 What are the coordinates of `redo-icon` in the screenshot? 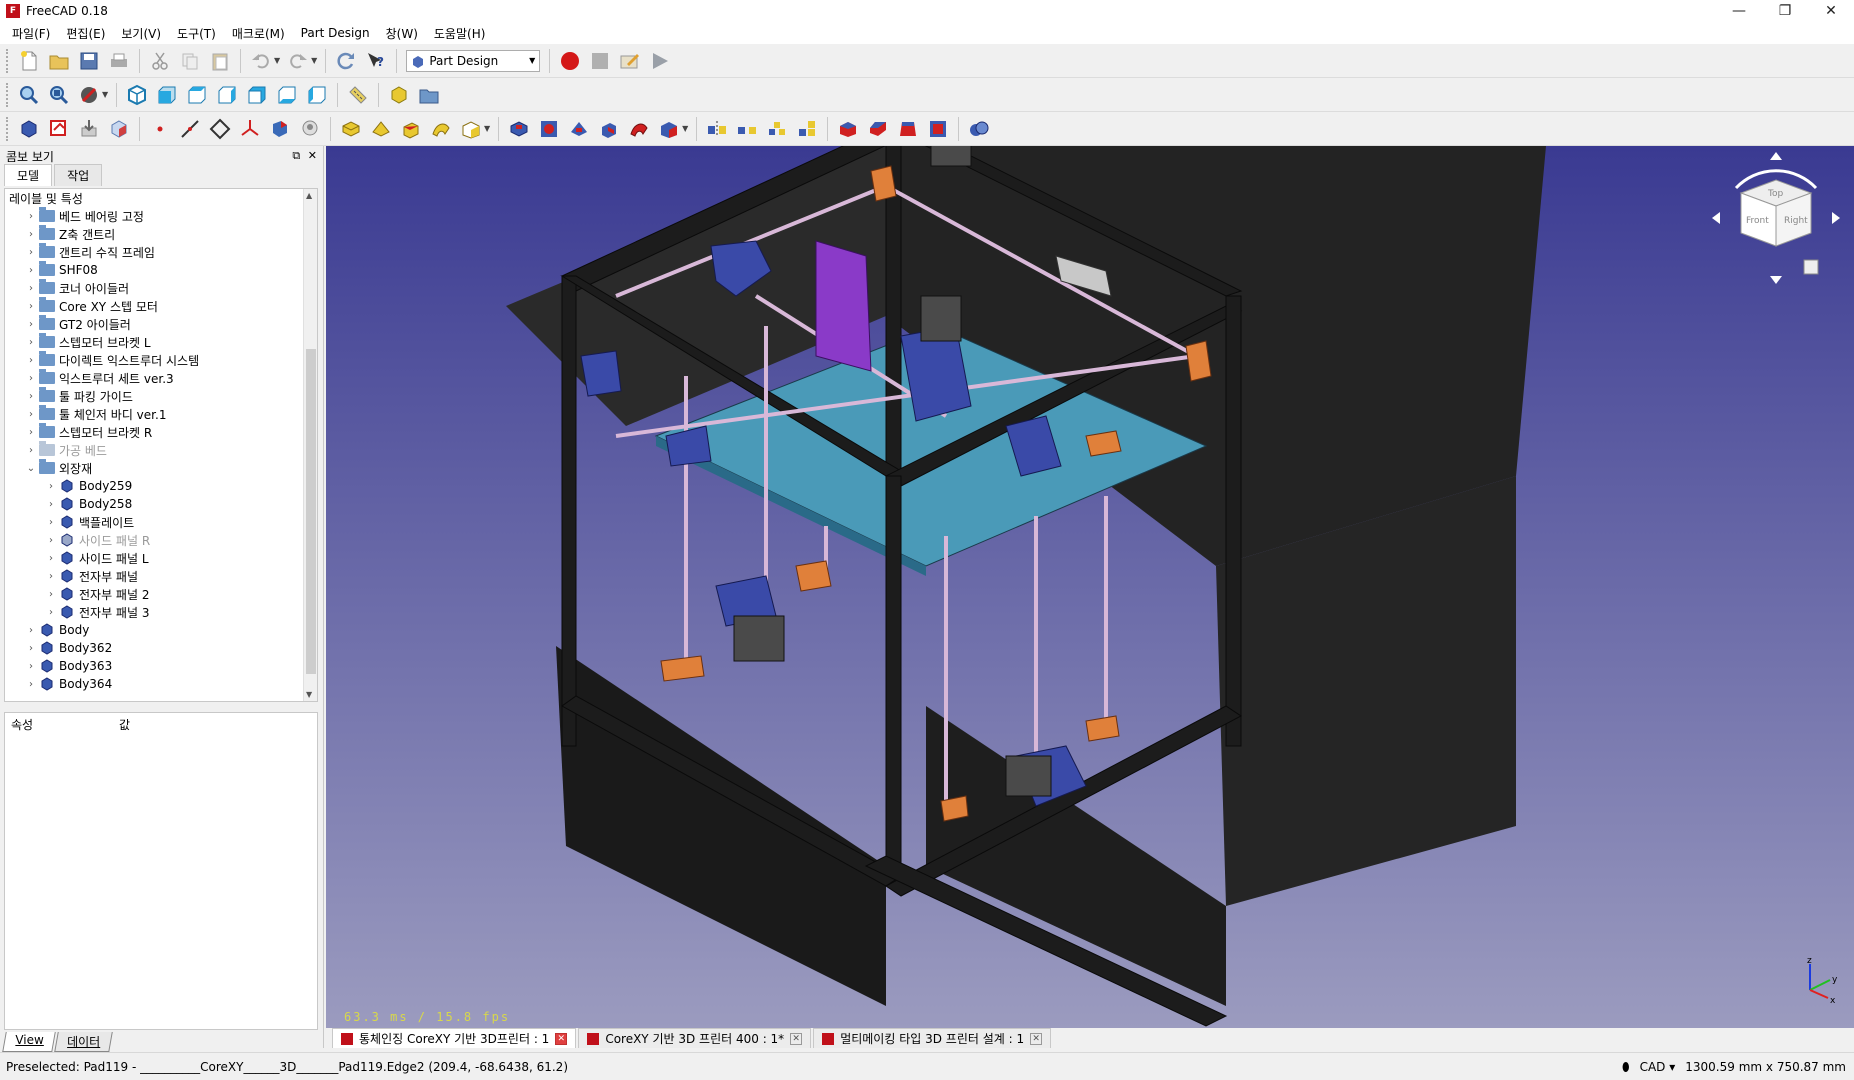 It's located at (298, 61).